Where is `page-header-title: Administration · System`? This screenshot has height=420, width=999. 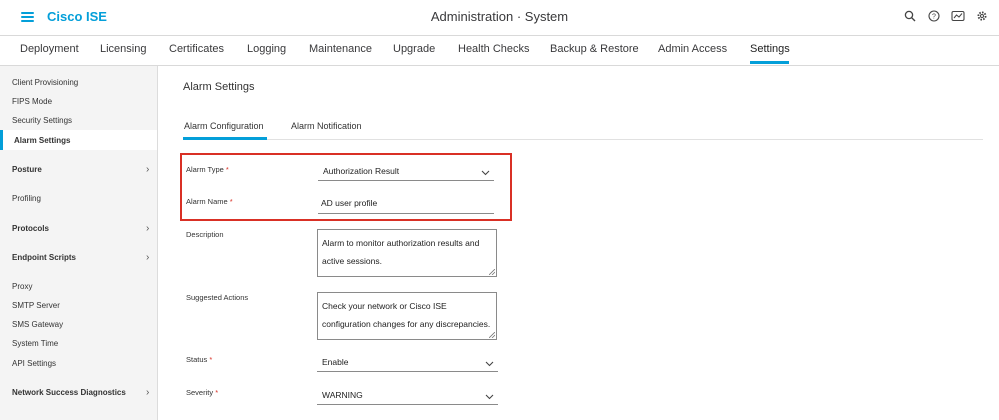 page-header-title: Administration · System is located at coordinates (499, 16).